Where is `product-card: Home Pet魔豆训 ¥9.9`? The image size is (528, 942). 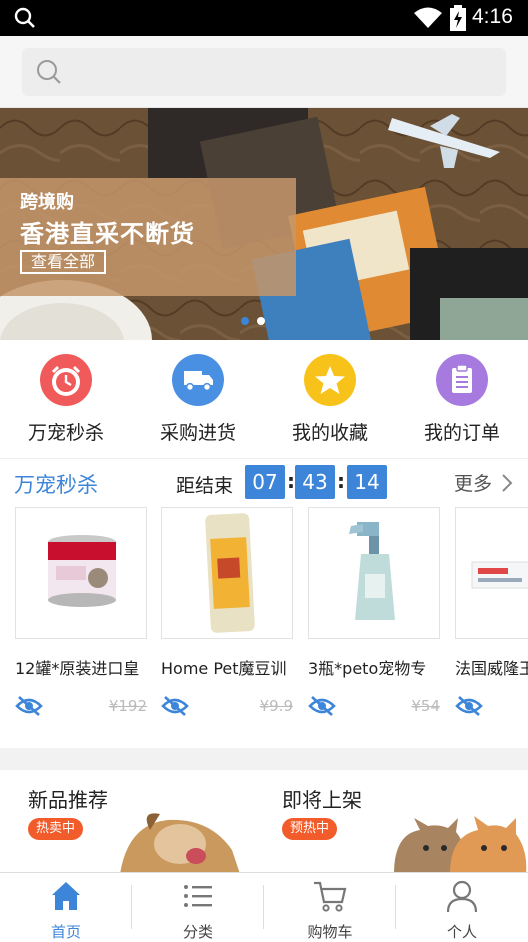
product-card: Home Pet魔豆训 ¥9.9 is located at coordinates (227, 612).